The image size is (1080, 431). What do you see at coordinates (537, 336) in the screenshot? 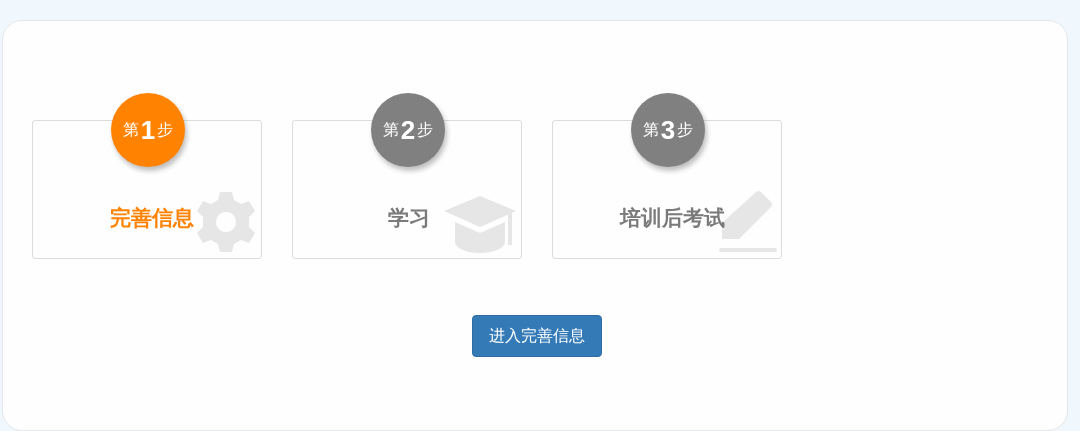
I see `enter-info-button: 进入完善信息` at bounding box center [537, 336].